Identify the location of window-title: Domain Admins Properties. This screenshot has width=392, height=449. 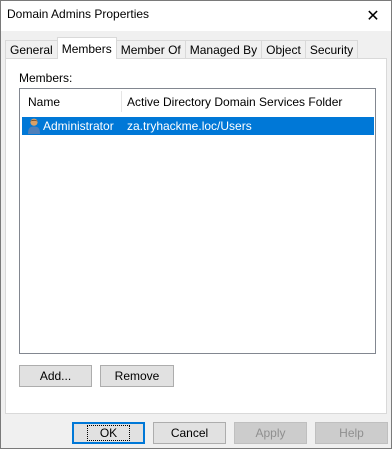
(78, 14).